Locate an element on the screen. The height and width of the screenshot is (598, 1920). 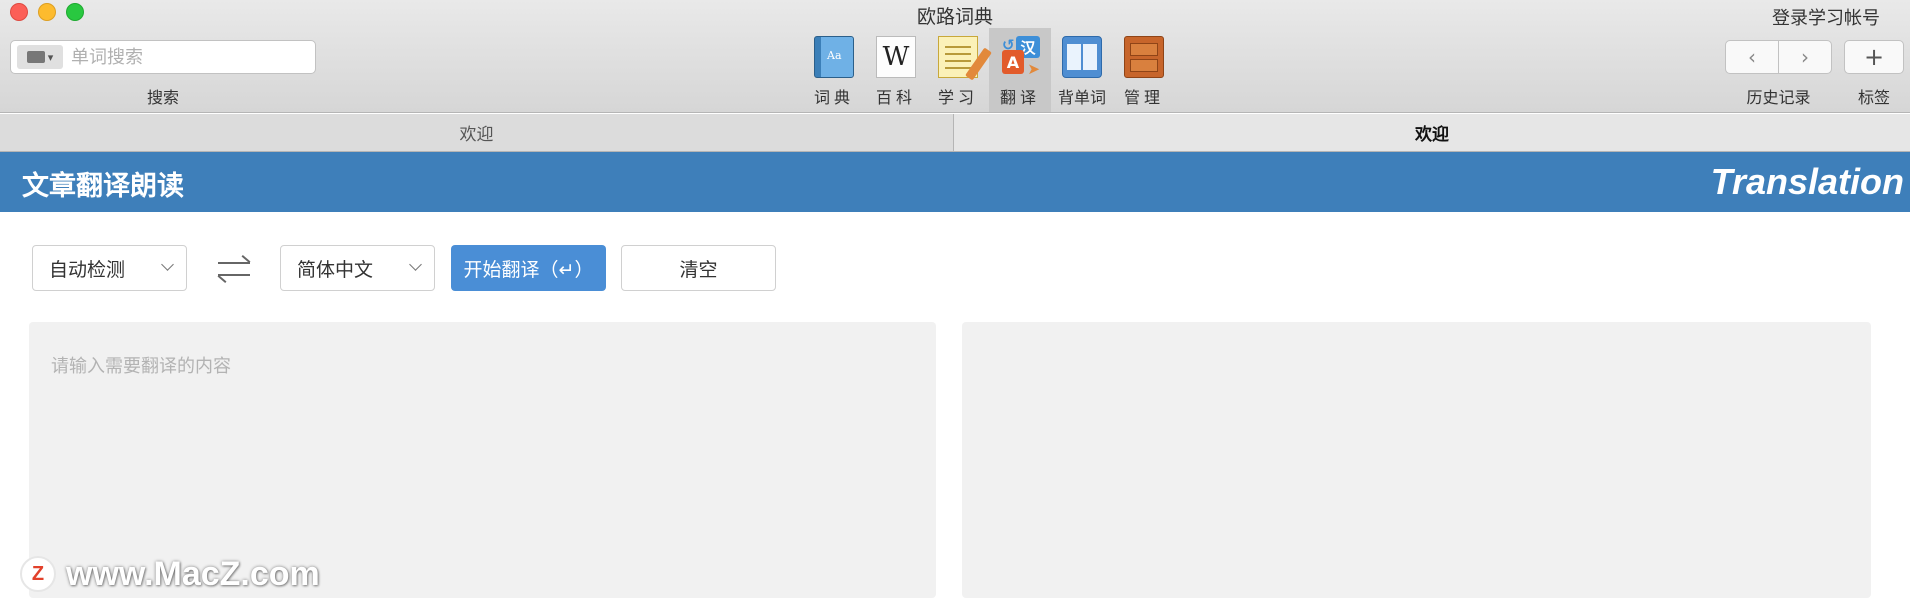
back-button: ‹ is located at coordinates (1752, 57).